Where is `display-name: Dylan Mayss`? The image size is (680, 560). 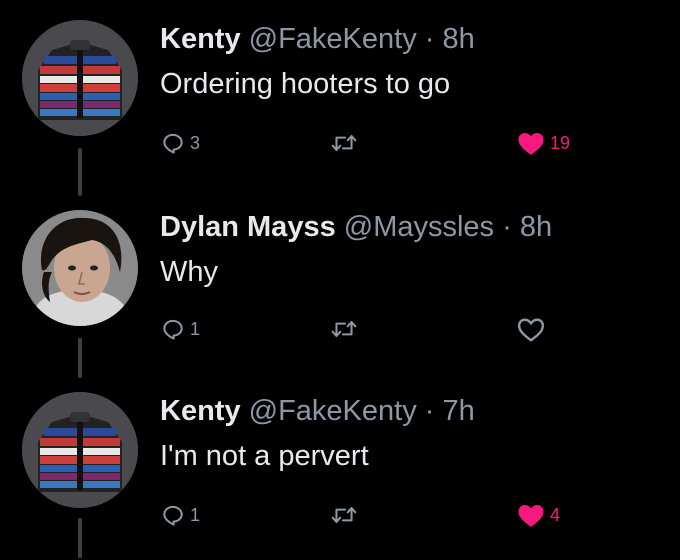 display-name: Dylan Mayss is located at coordinates (248, 227).